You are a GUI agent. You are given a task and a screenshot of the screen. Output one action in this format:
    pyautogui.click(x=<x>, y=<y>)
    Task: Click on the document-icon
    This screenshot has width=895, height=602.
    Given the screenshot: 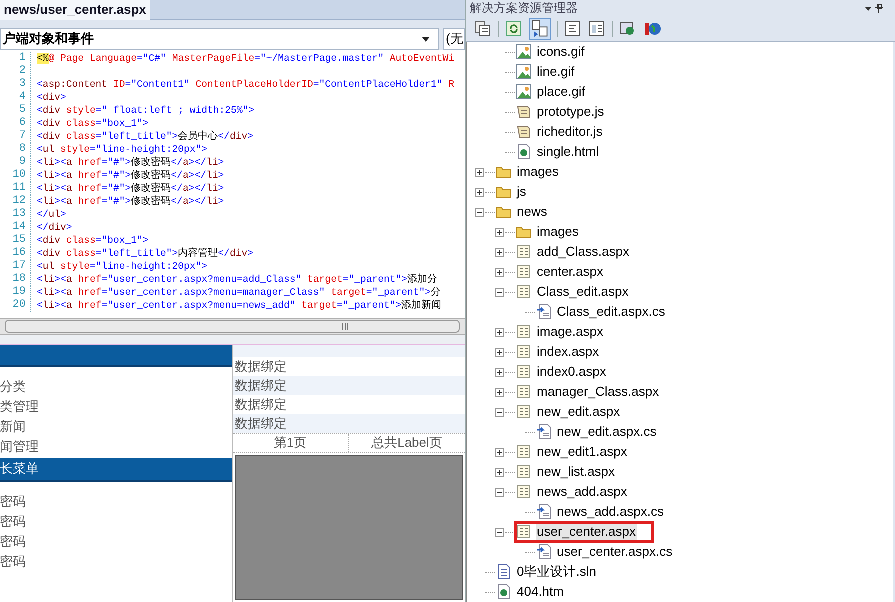 What is the action you would take?
    pyautogui.click(x=504, y=572)
    